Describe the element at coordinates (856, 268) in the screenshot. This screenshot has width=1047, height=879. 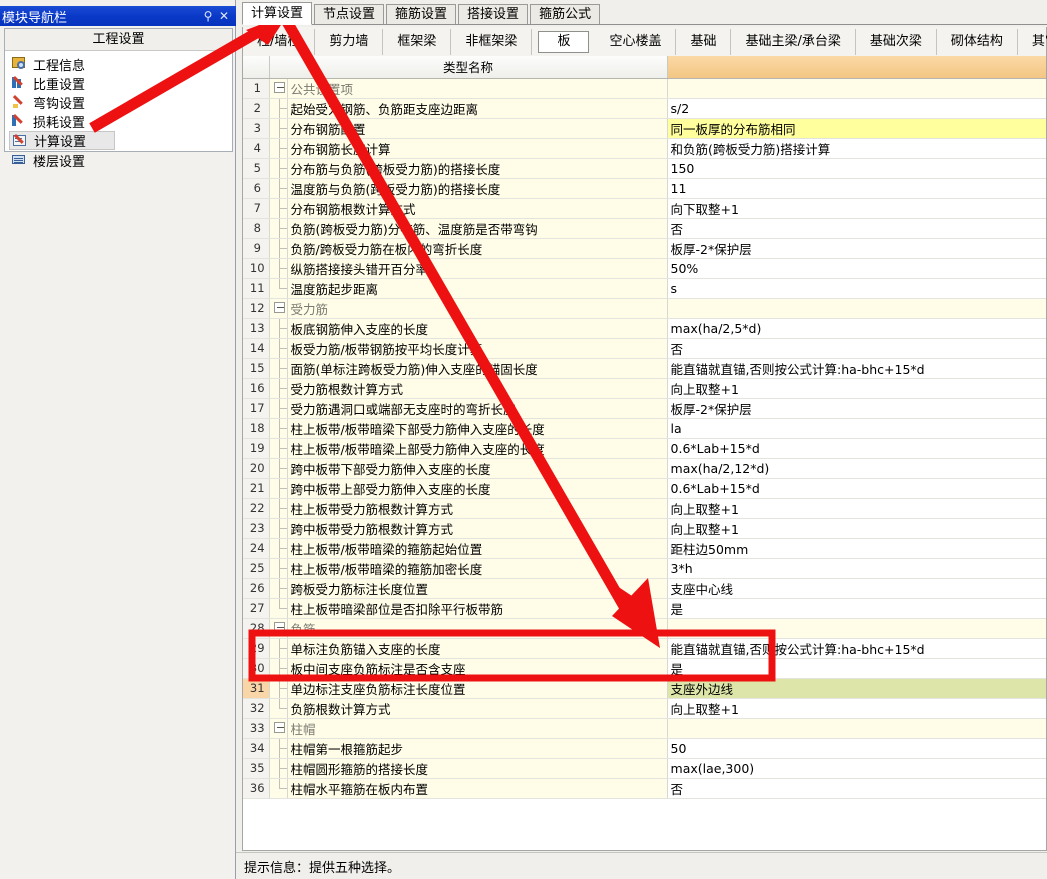
I see `row-value: 50%` at that location.